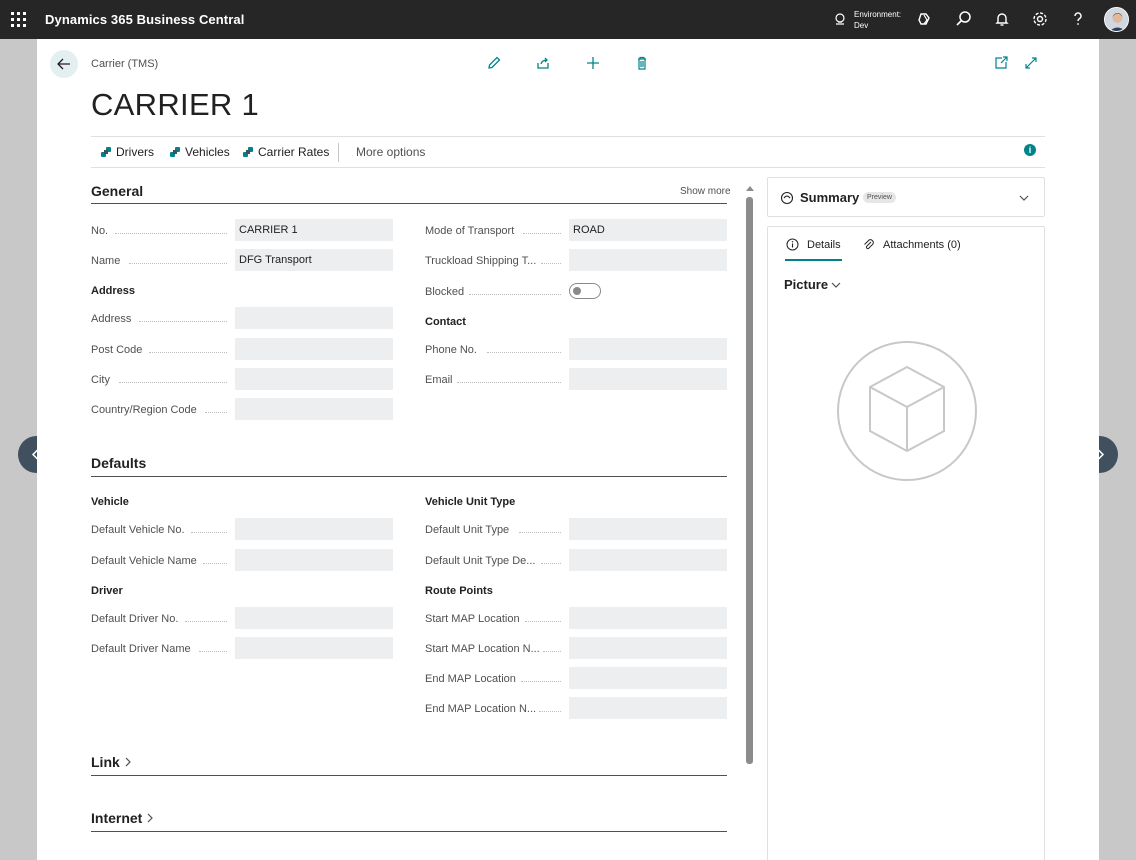 This screenshot has width=1136, height=860. Describe the element at coordinates (117, 350) in the screenshot. I see `post-code-label: Post Code` at that location.